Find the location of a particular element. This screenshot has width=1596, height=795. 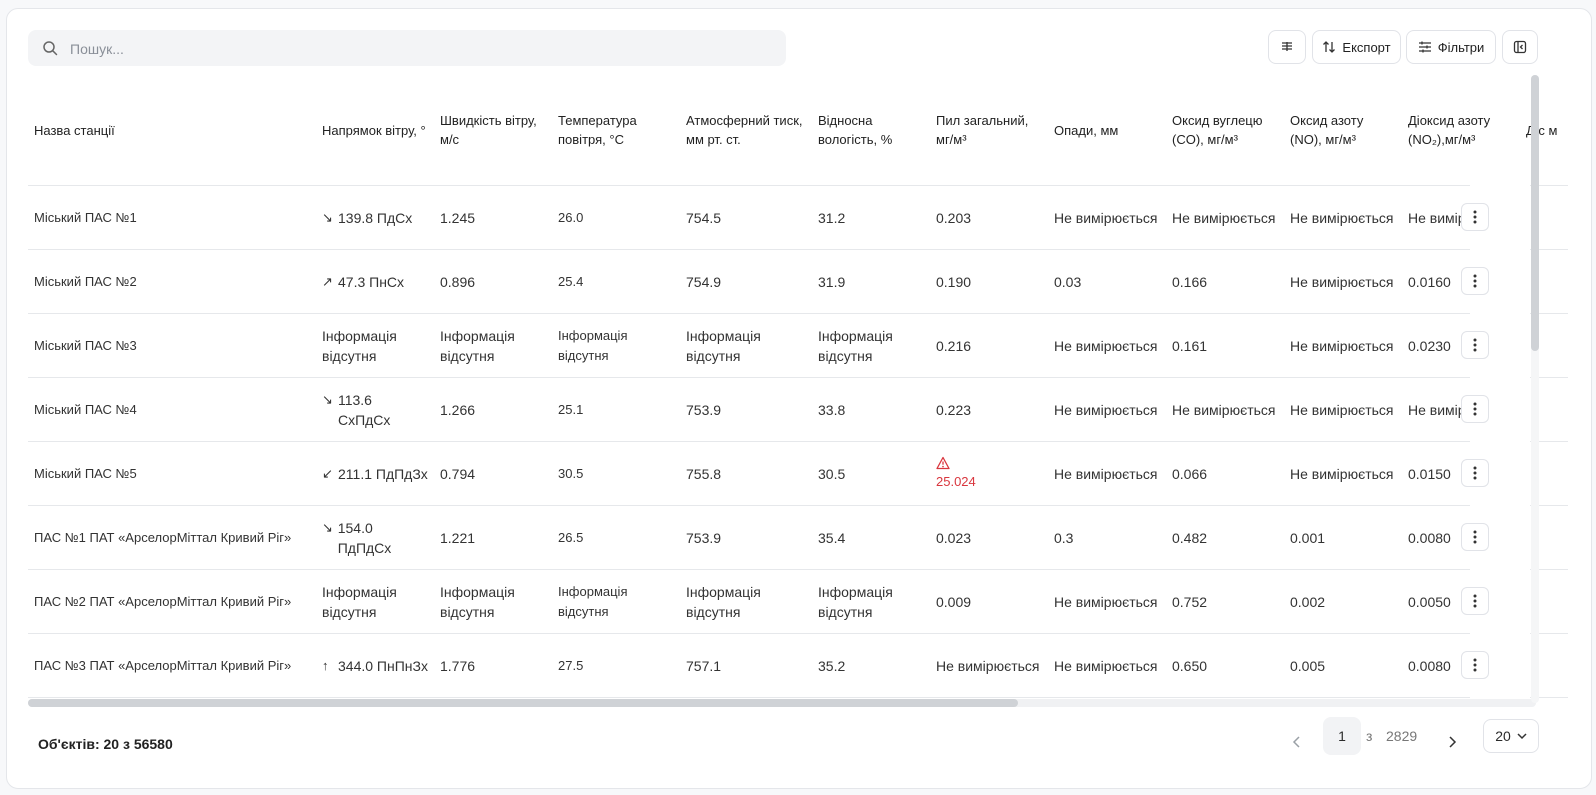

precip-cell: 0.3 is located at coordinates (1107, 537).